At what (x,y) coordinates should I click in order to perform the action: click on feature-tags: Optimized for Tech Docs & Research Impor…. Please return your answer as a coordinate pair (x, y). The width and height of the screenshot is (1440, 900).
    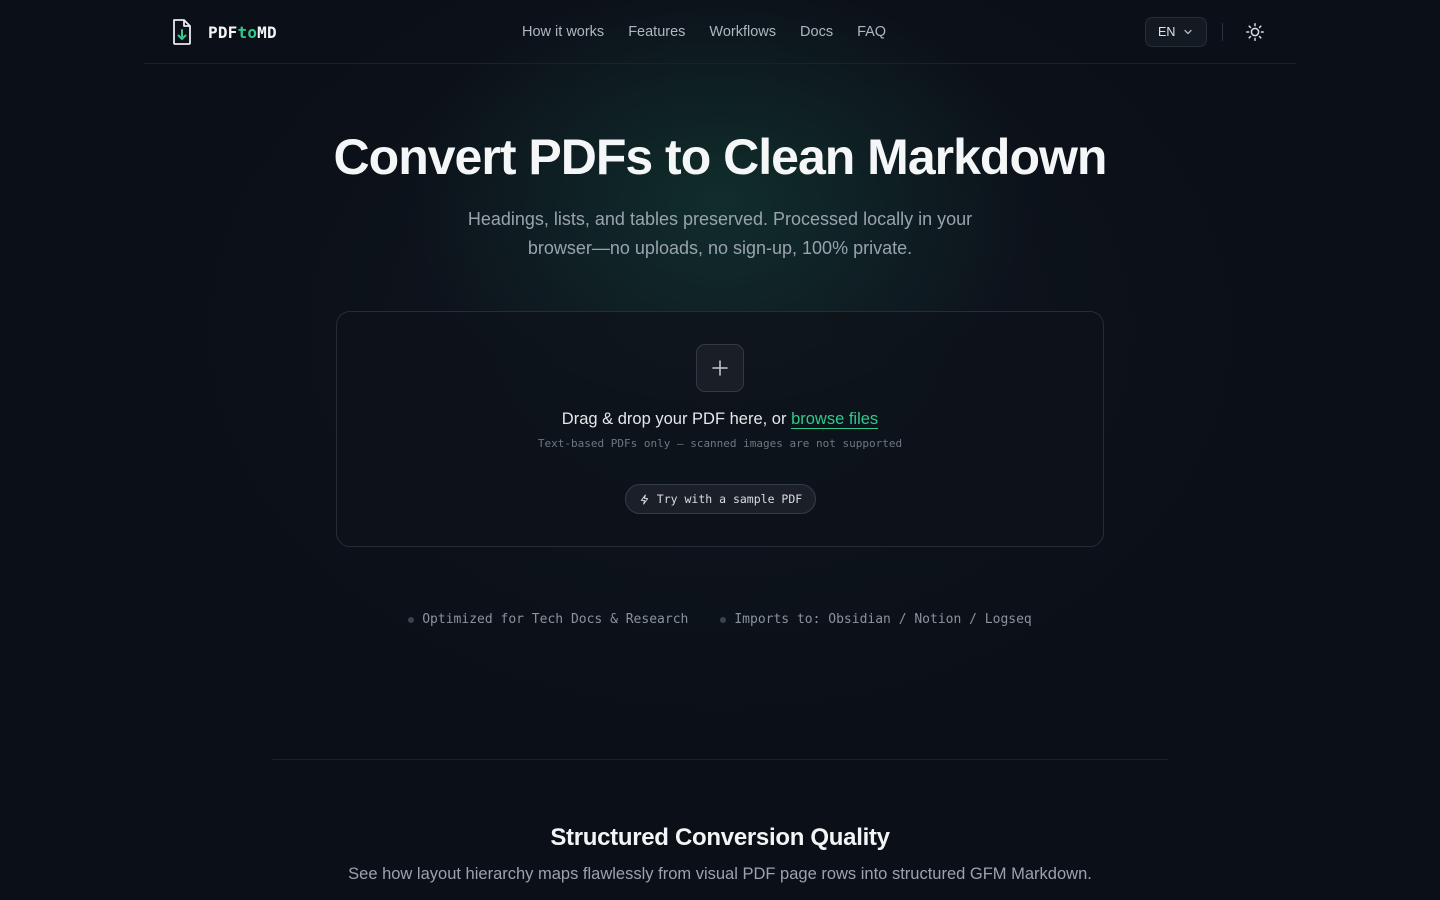
    Looking at the image, I should click on (720, 619).